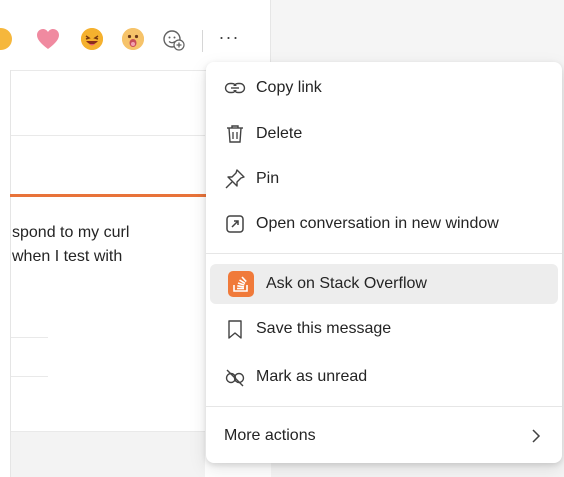 The image size is (564, 477). I want to click on add-reaction-glyph, so click(174, 40).